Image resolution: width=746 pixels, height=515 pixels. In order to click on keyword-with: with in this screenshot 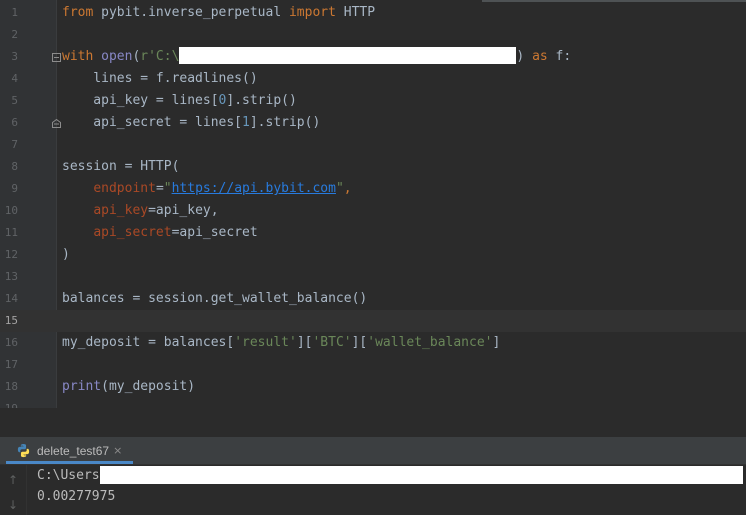, I will do `click(78, 56)`.